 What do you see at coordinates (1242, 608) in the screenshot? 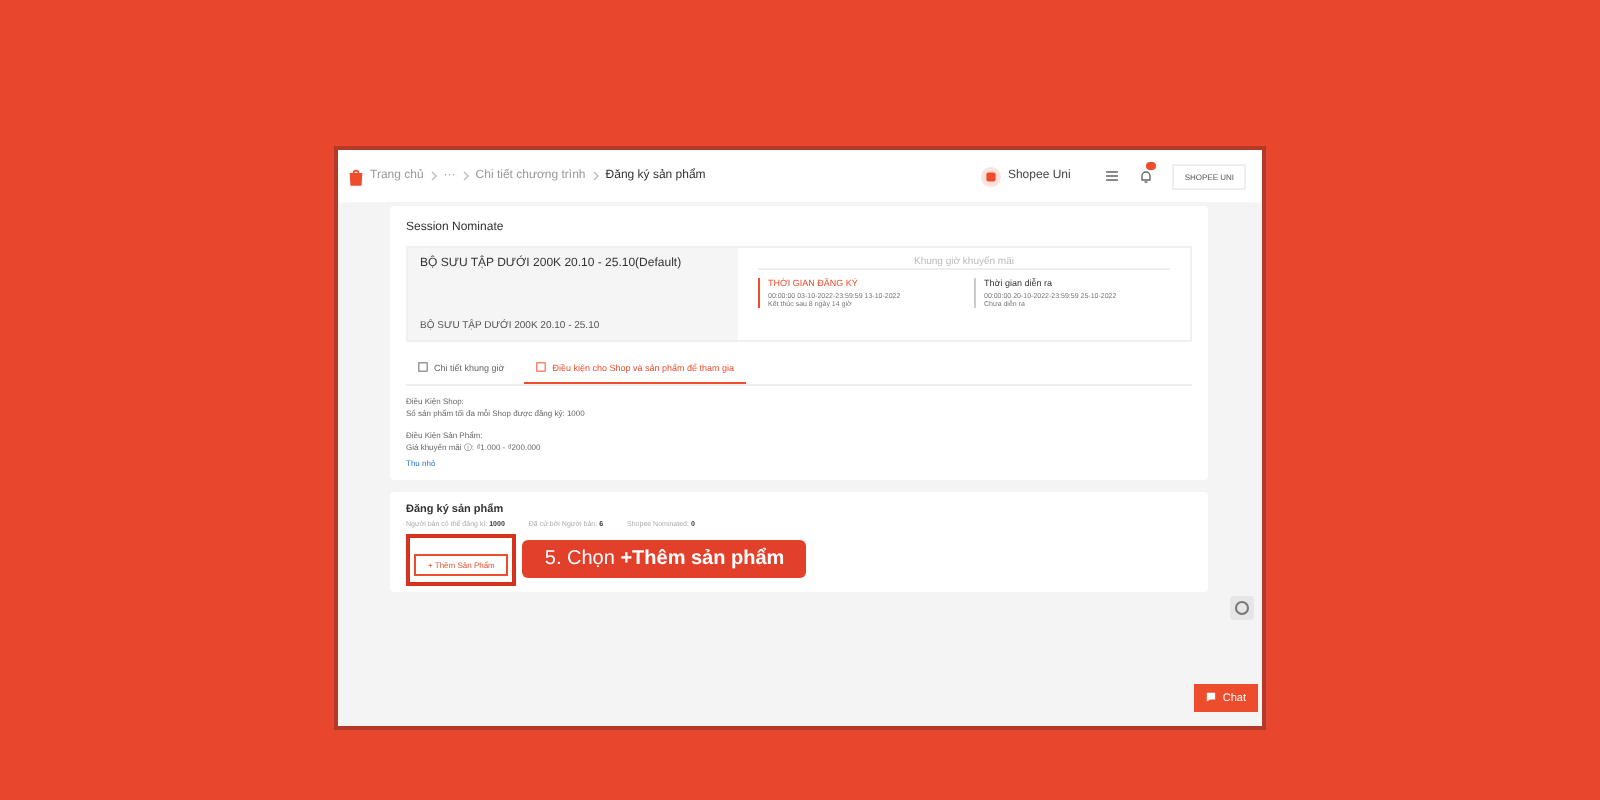
I see `support-icon` at bounding box center [1242, 608].